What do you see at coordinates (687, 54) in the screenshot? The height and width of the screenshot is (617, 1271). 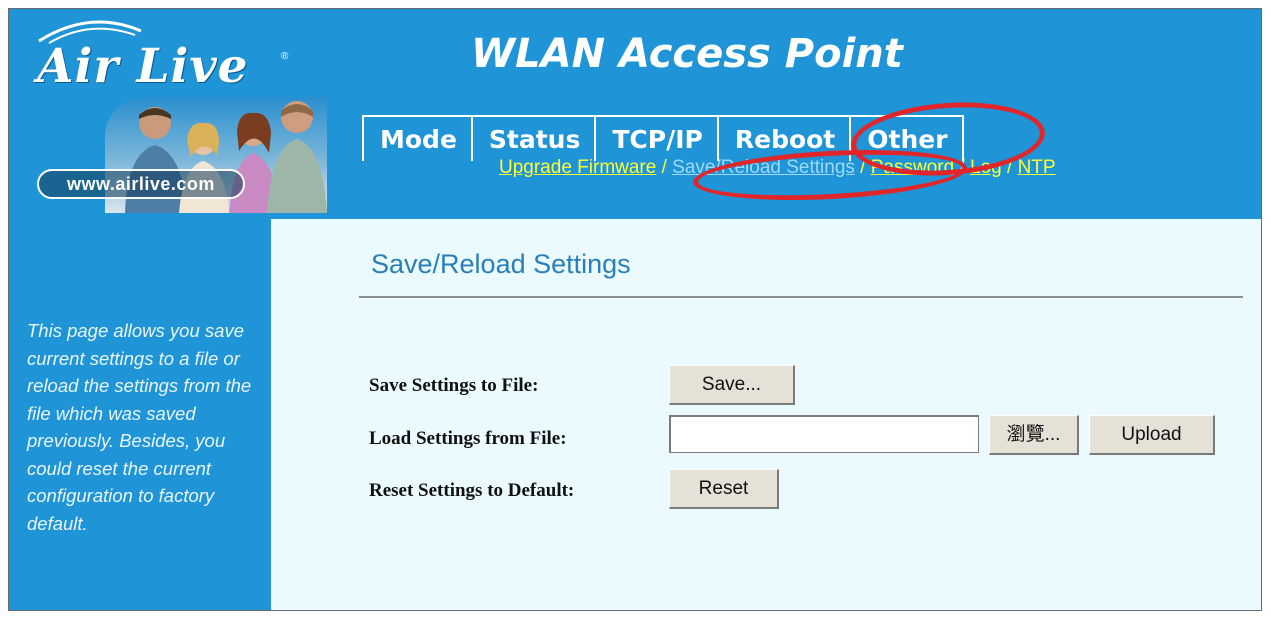 I see `product-title: WLAN Access Point` at bounding box center [687, 54].